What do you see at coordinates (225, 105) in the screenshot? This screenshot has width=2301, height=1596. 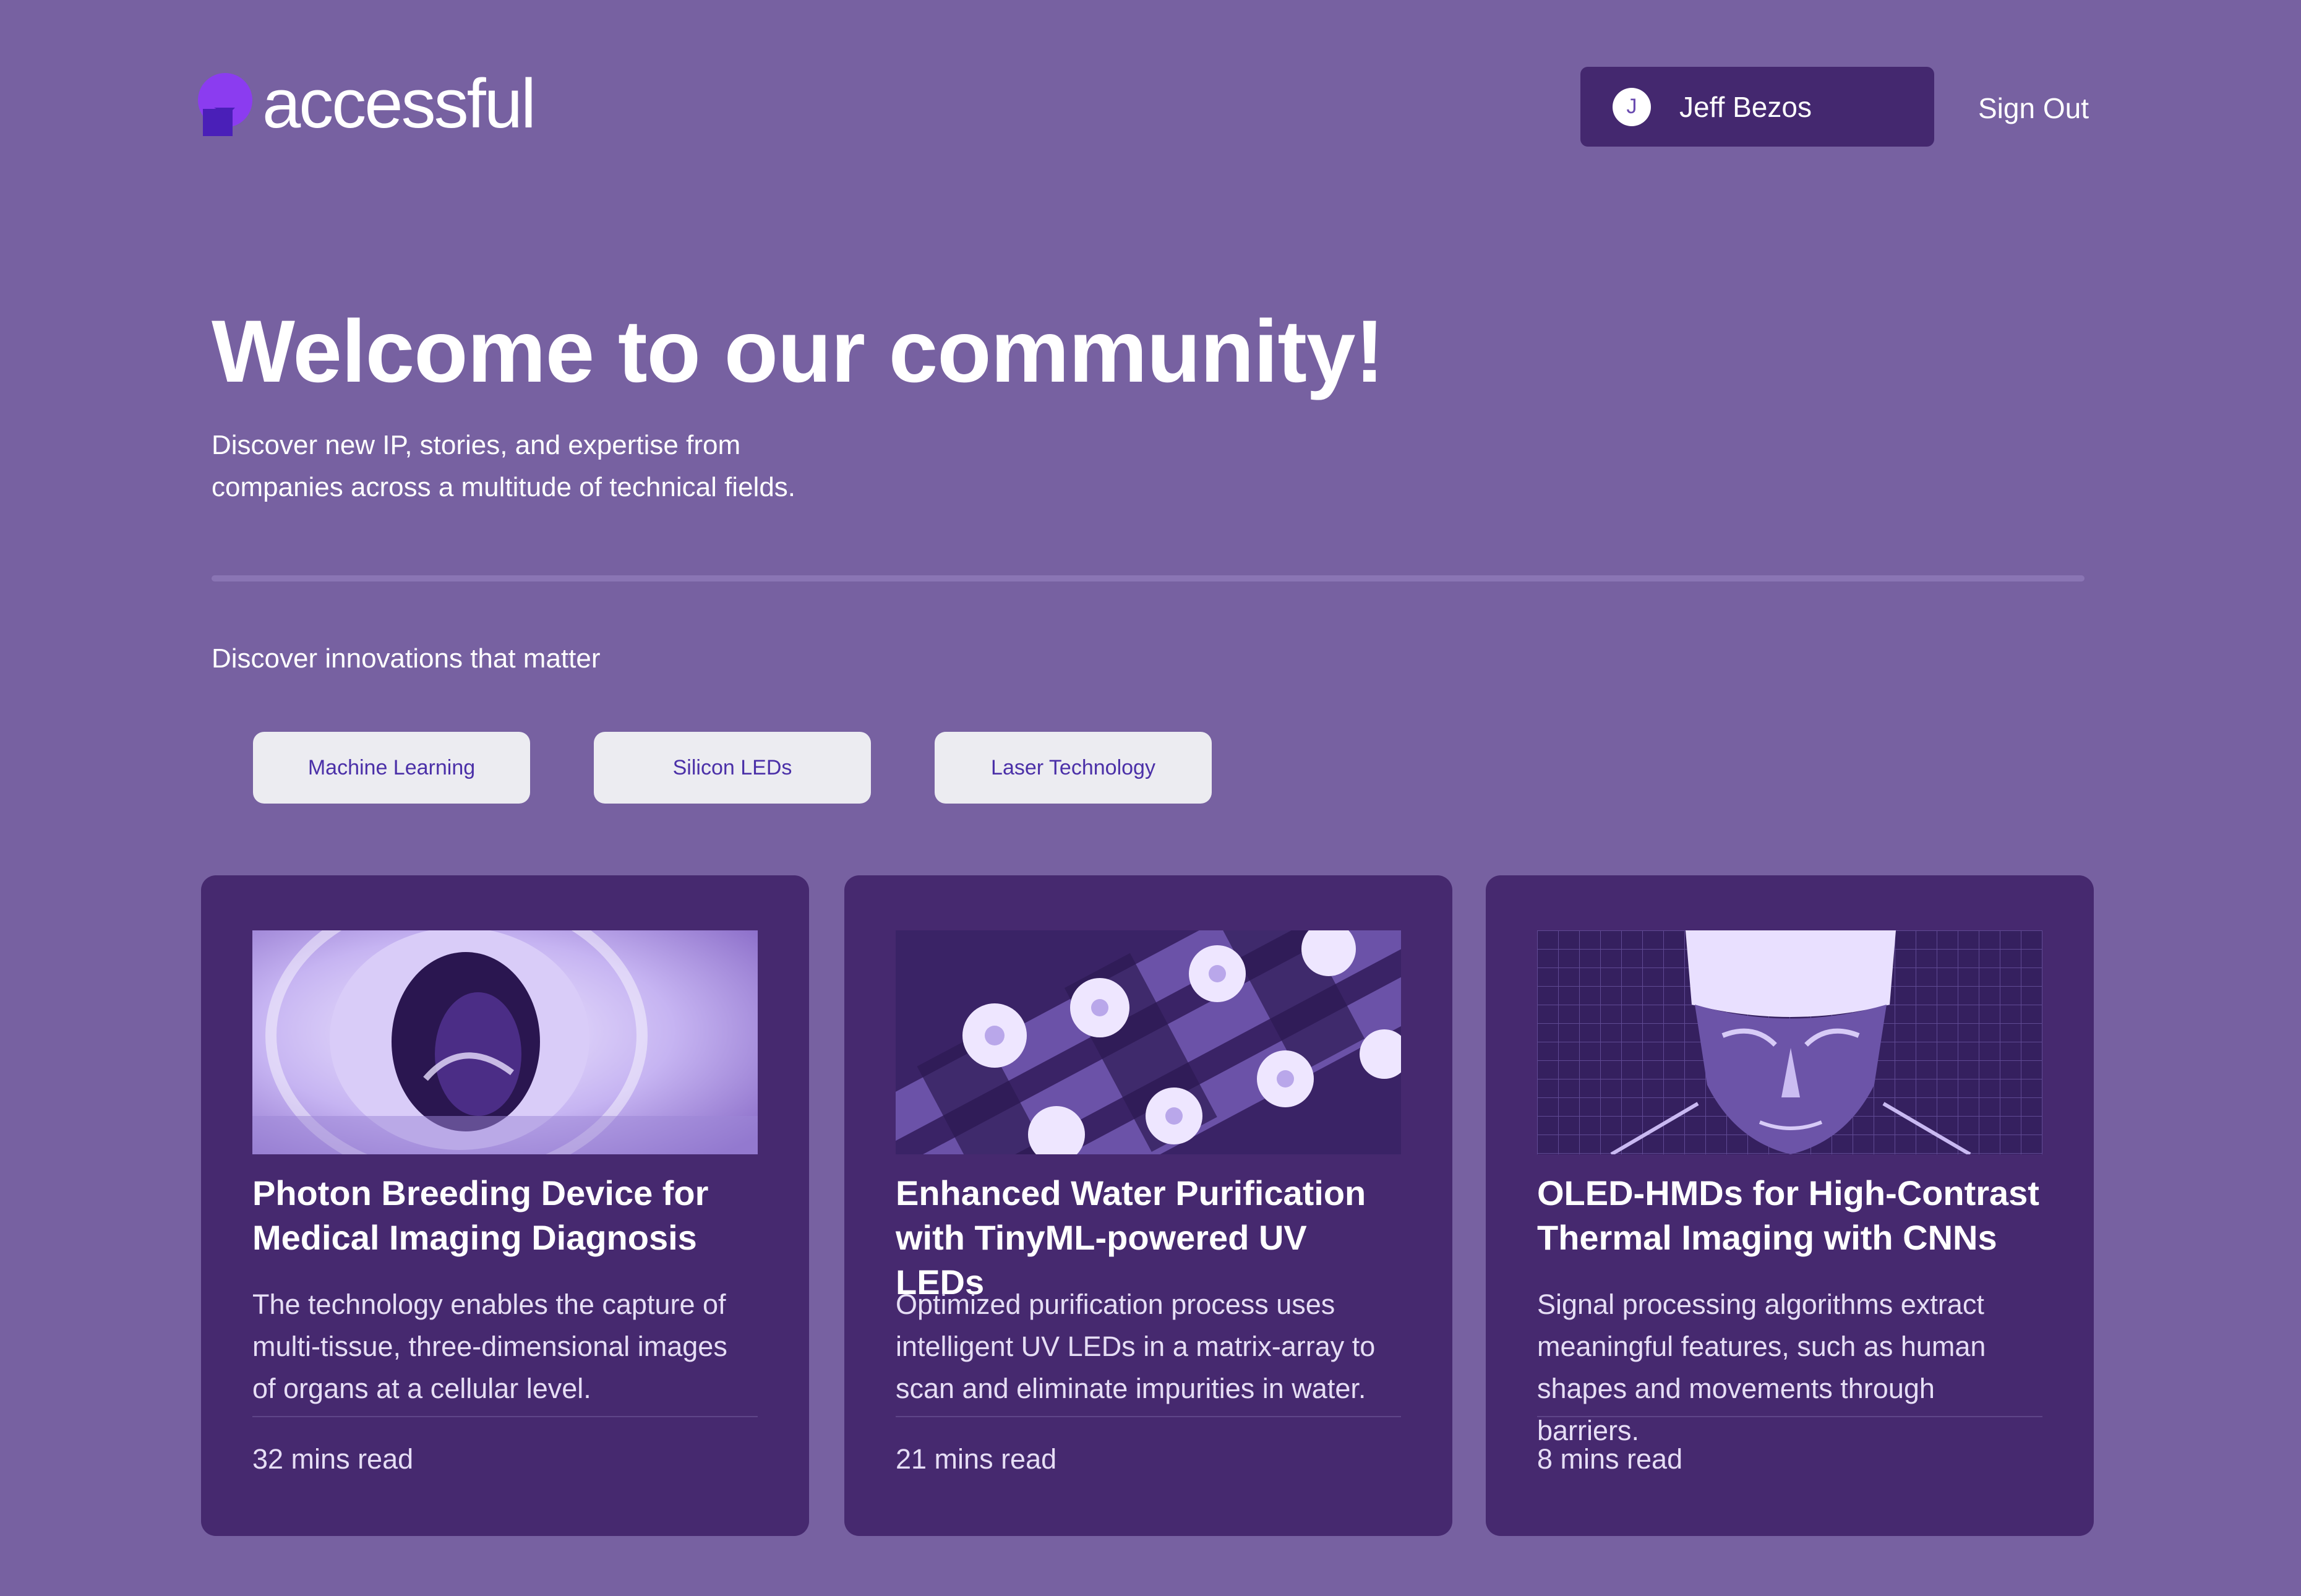 I see `accessful-logo-icon` at bounding box center [225, 105].